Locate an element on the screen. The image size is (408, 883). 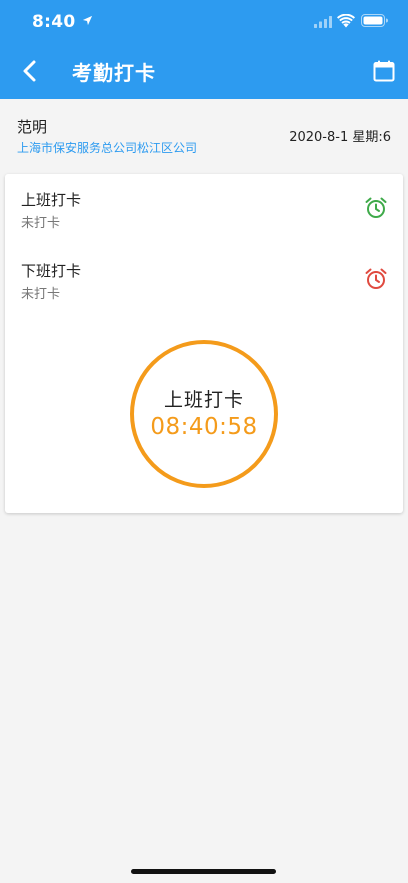
date-weekday: 2020-8-1 星期:6 is located at coordinates (340, 137).